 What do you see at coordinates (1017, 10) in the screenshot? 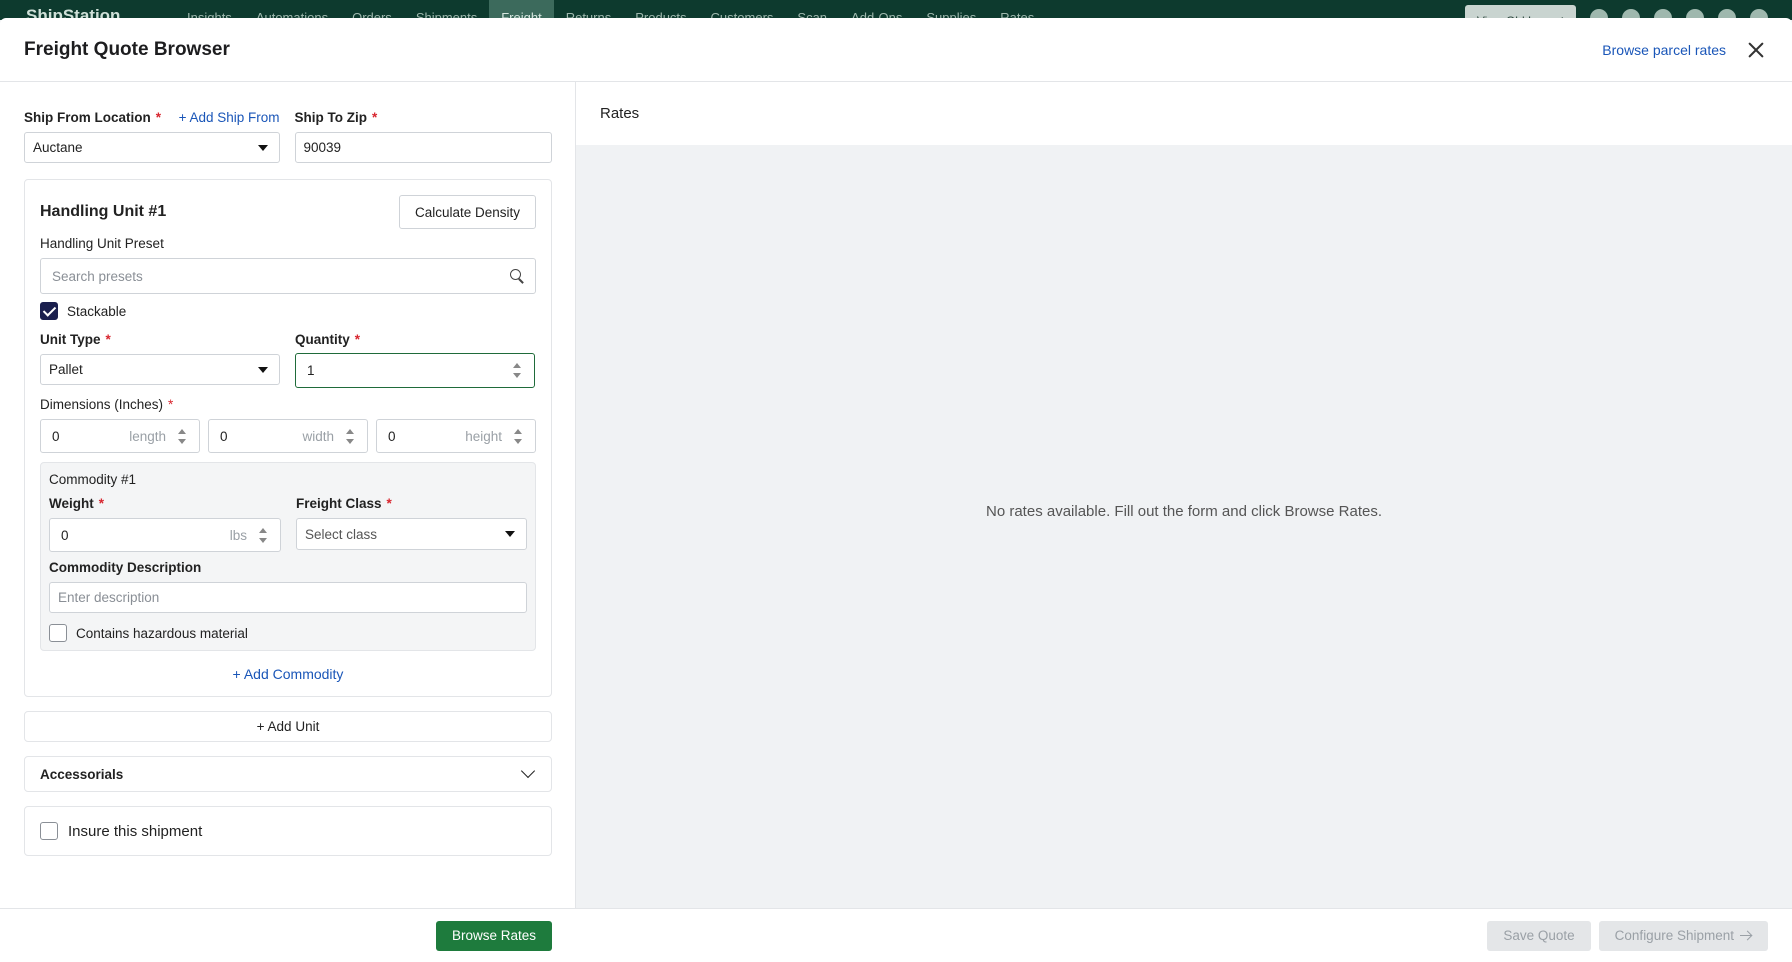
I see `nav-item-rates: Rates` at bounding box center [1017, 10].